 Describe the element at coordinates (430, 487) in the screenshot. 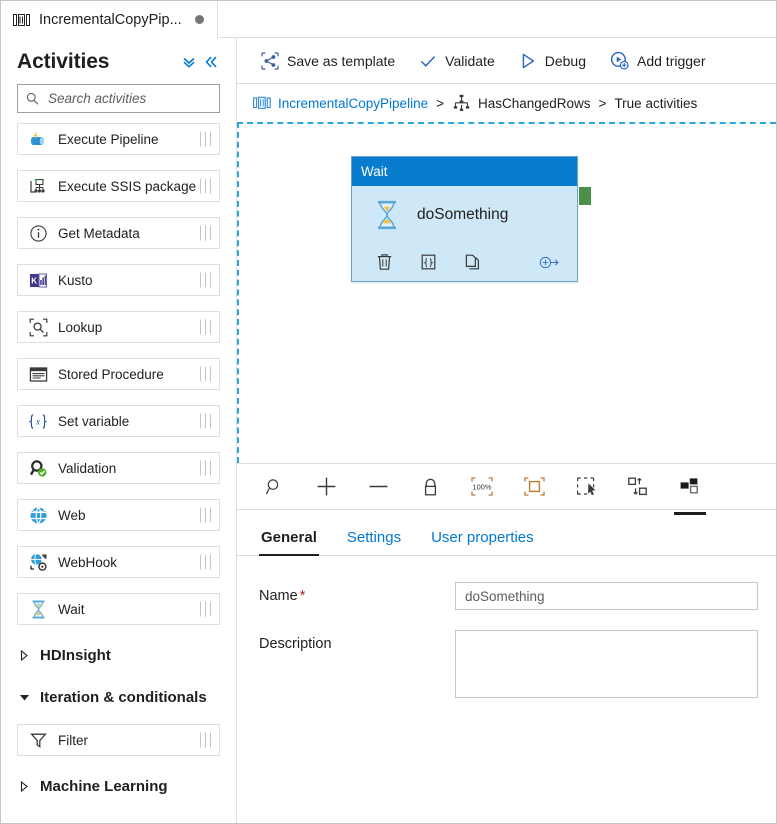

I see `lock-icon` at that location.